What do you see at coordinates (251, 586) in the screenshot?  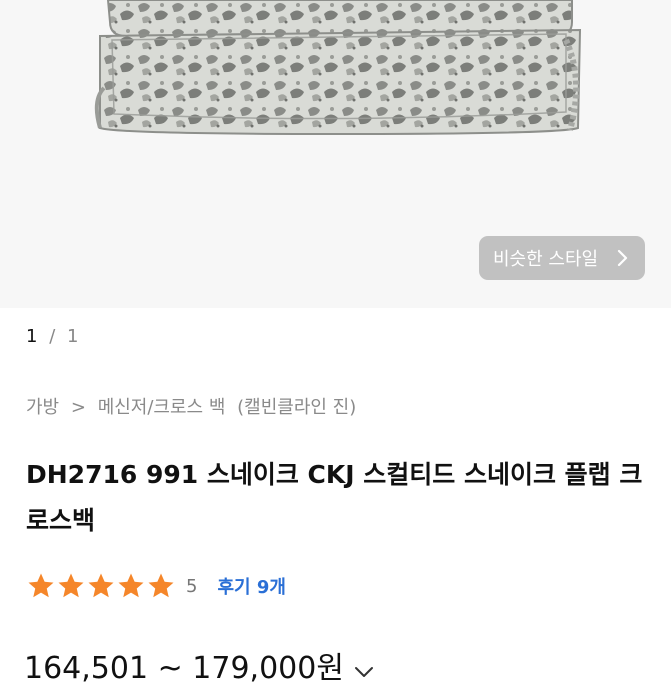 I see `reviews-link: 후기 9개` at bounding box center [251, 586].